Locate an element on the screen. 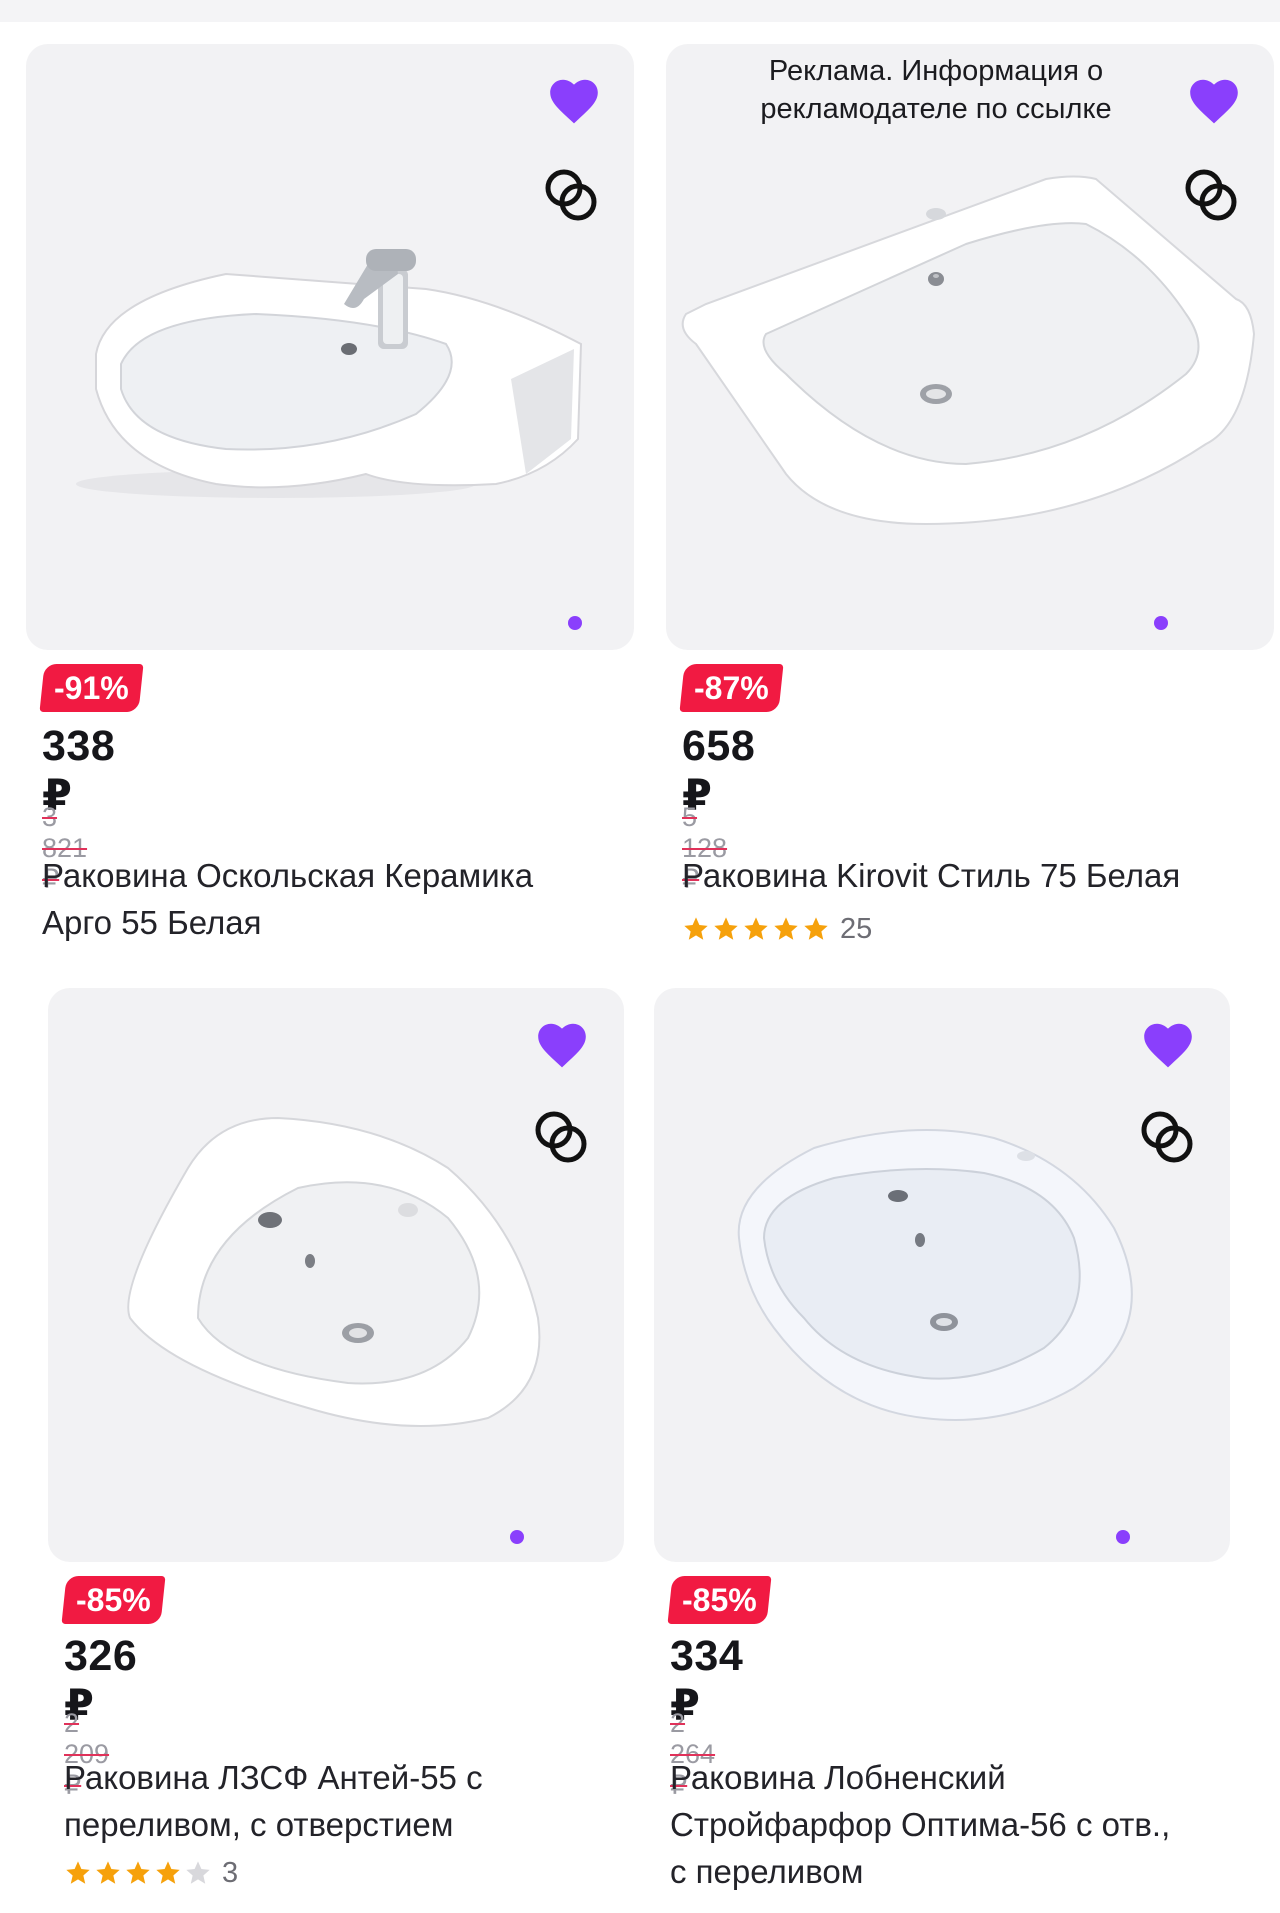 The image size is (1280, 1913). title-line: Раковина Kirovit Стиль 75 Белая is located at coordinates (931, 875).